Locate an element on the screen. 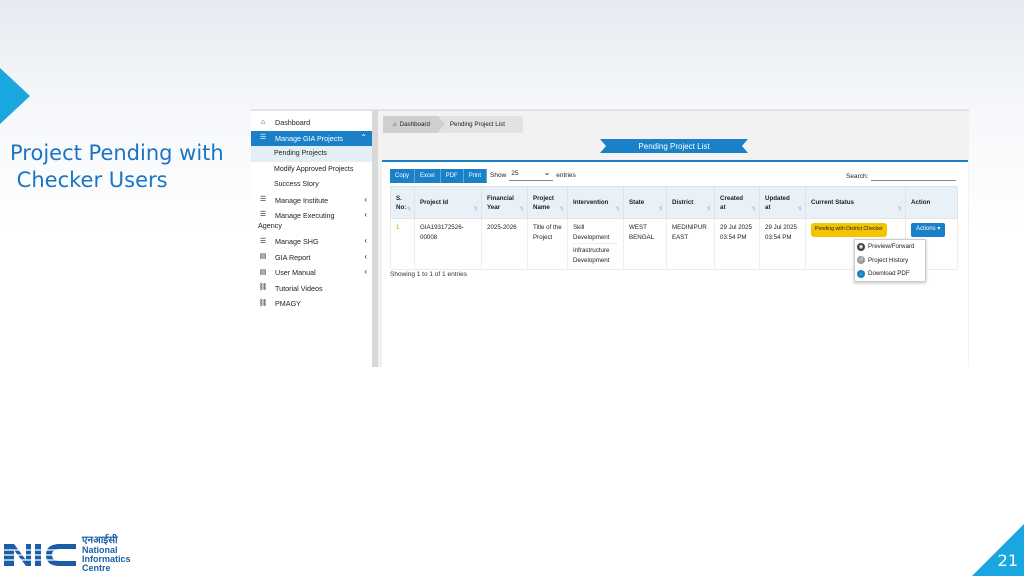  menu-item-project-history: ↺ Project History is located at coordinates (890, 261).